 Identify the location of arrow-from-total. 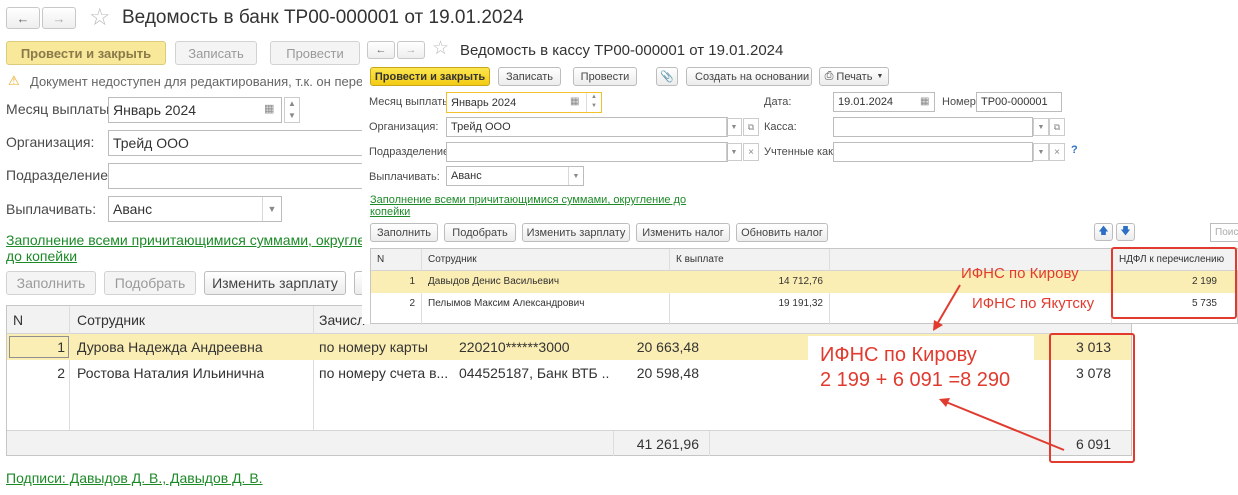
(1005, 426).